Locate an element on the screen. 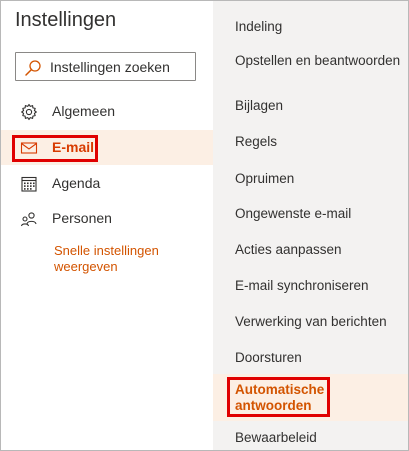  mail-settings-item-label: Bijlagen is located at coordinates (259, 105).